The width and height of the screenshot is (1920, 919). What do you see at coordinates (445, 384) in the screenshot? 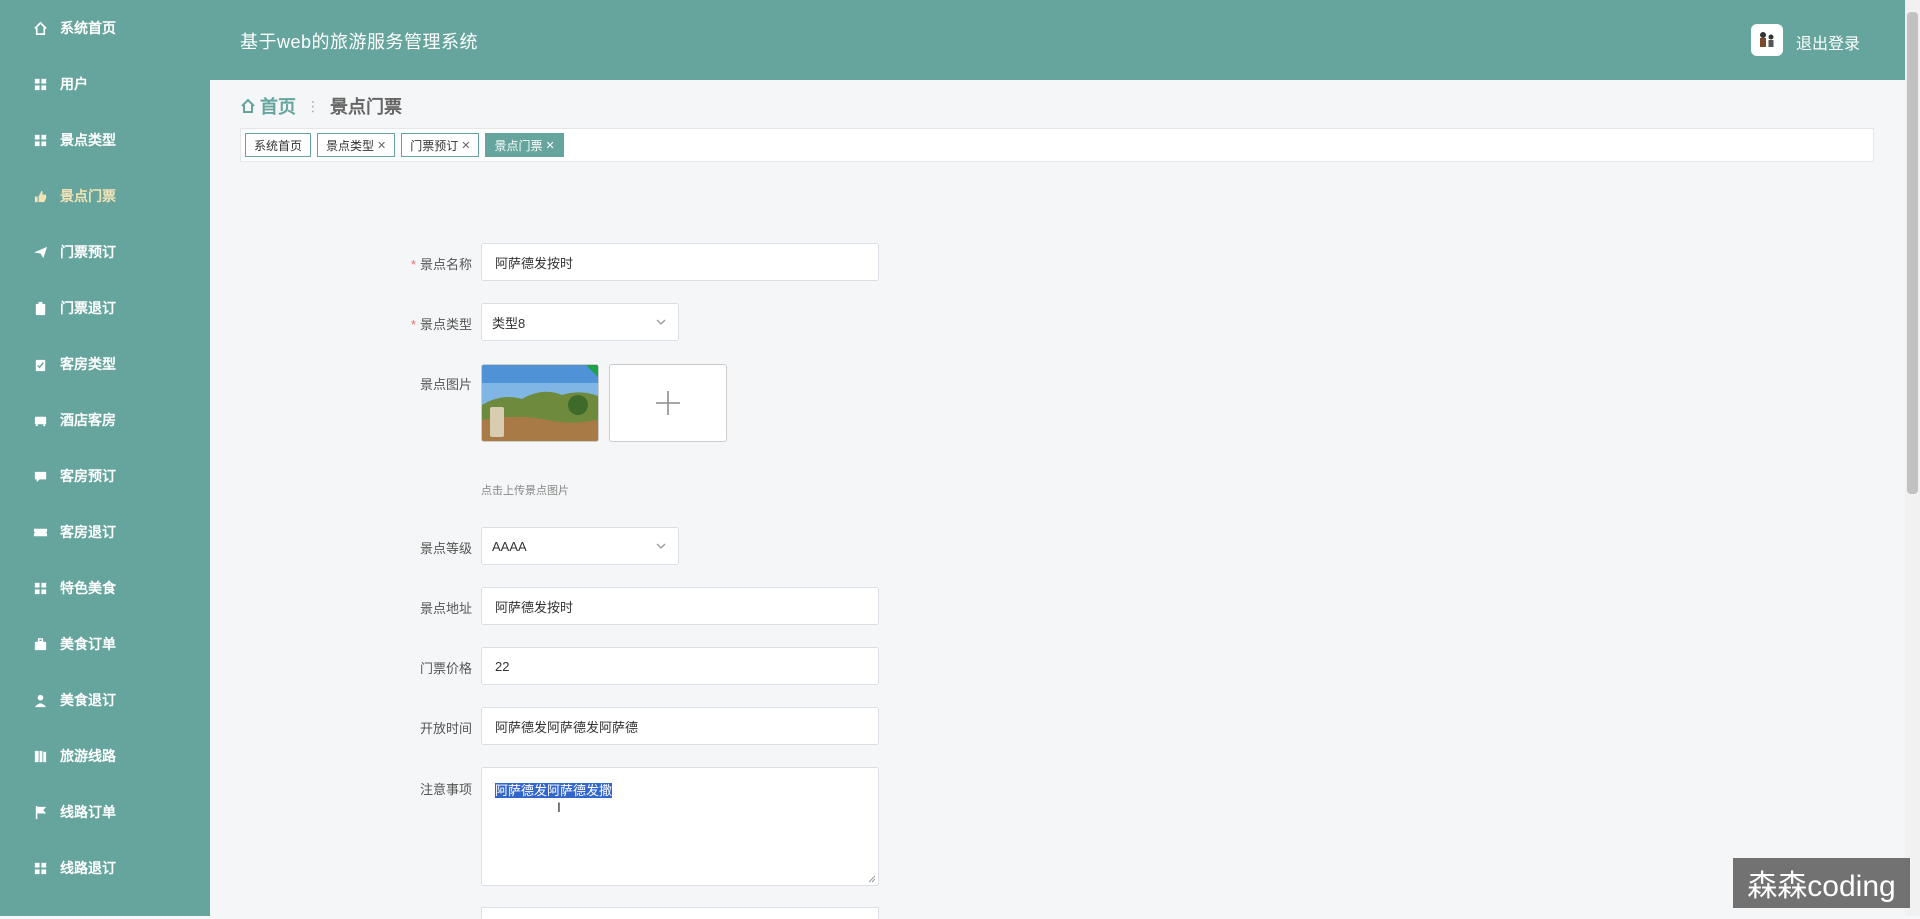
I see `form-label-image: 景点图片` at bounding box center [445, 384].